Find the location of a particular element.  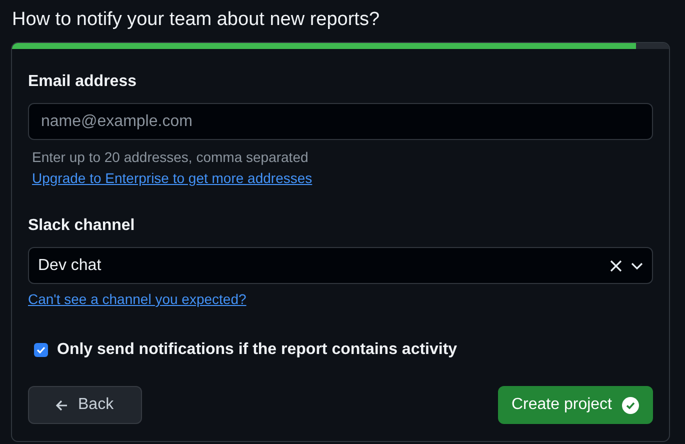

field-label: Email address is located at coordinates (83, 82).